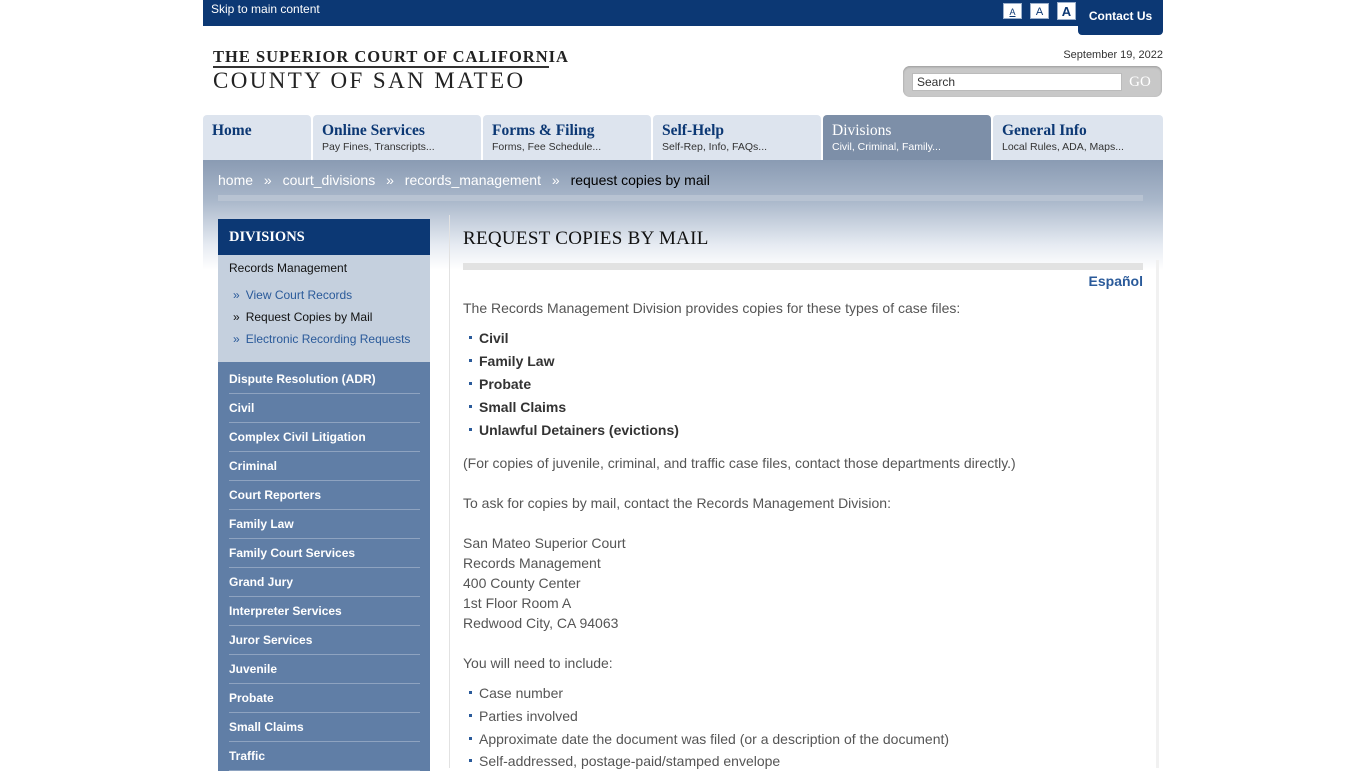 The image size is (1366, 771). What do you see at coordinates (1012, 11) in the screenshot?
I see `font-size-small-button: A` at bounding box center [1012, 11].